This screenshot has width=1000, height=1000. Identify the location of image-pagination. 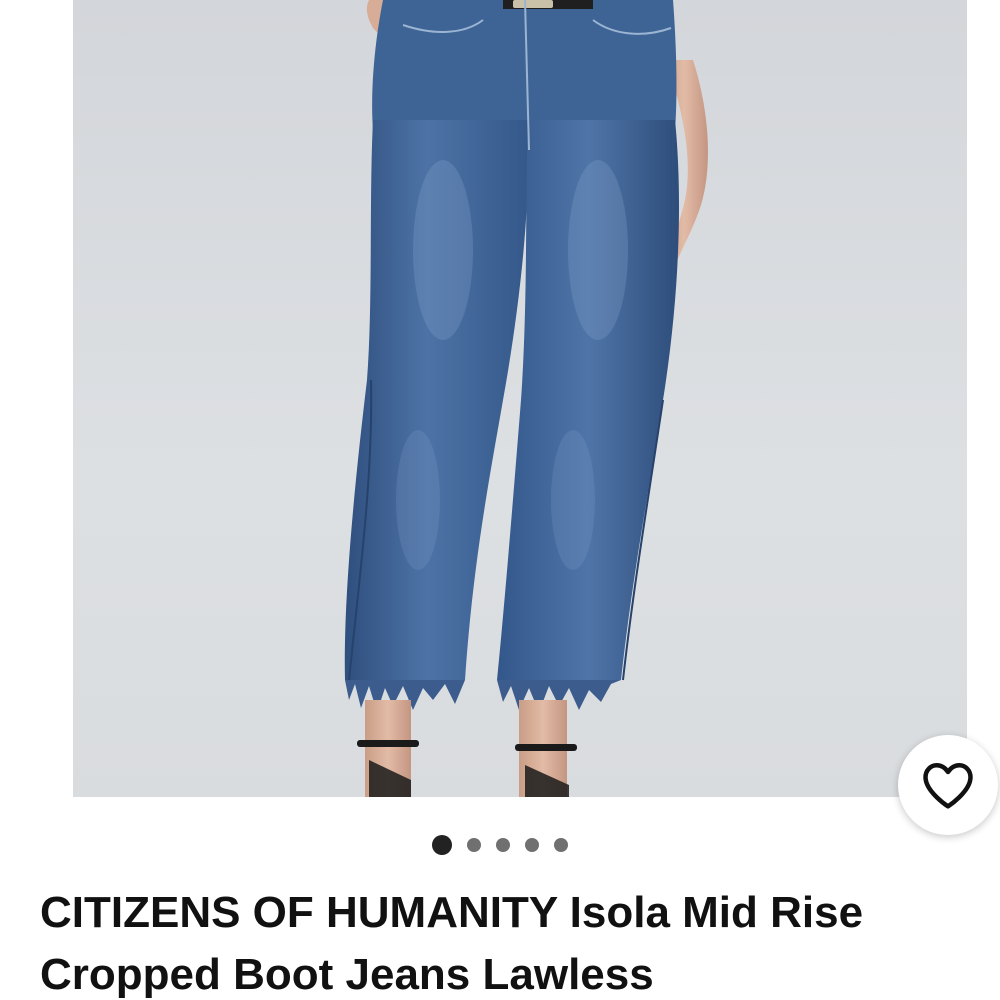
(500, 845).